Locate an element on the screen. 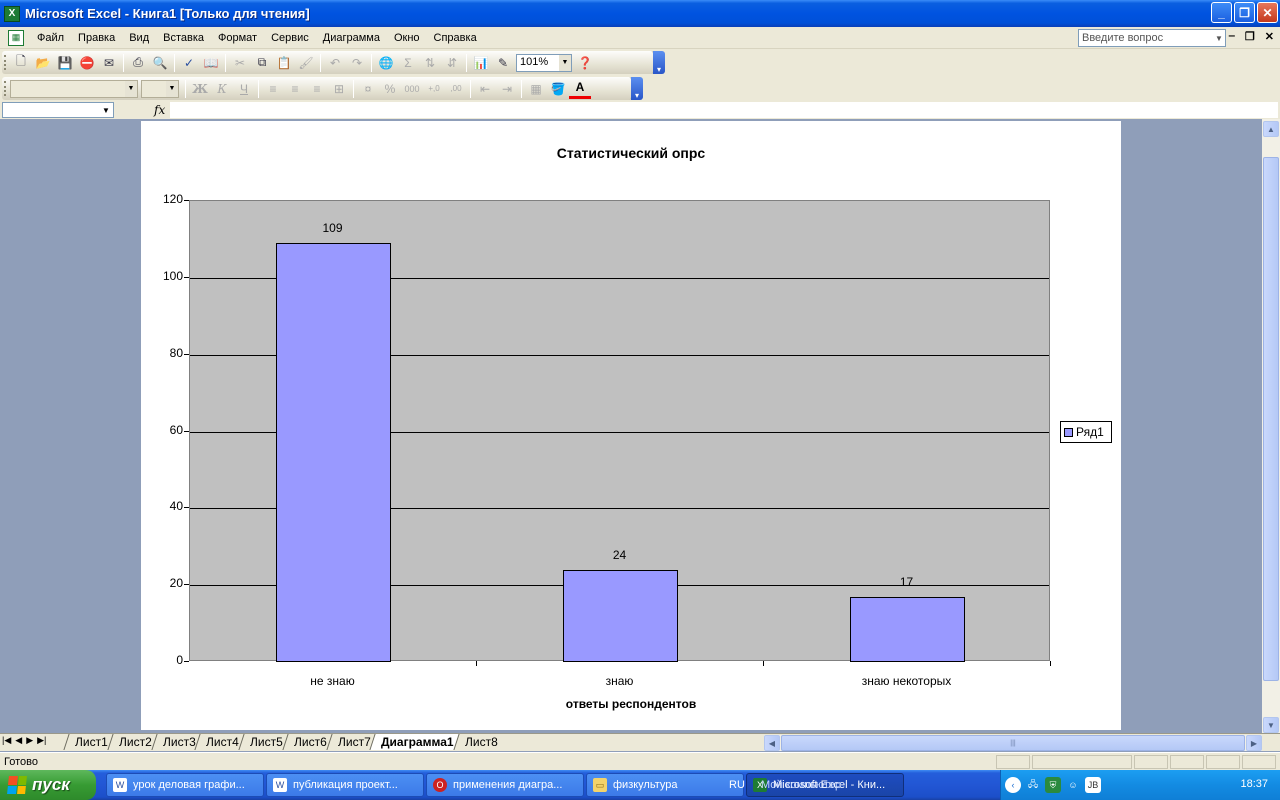 This screenshot has width=1280, height=800. vertical-scrollbar: ▲ ▼ is located at coordinates (1271, 426).